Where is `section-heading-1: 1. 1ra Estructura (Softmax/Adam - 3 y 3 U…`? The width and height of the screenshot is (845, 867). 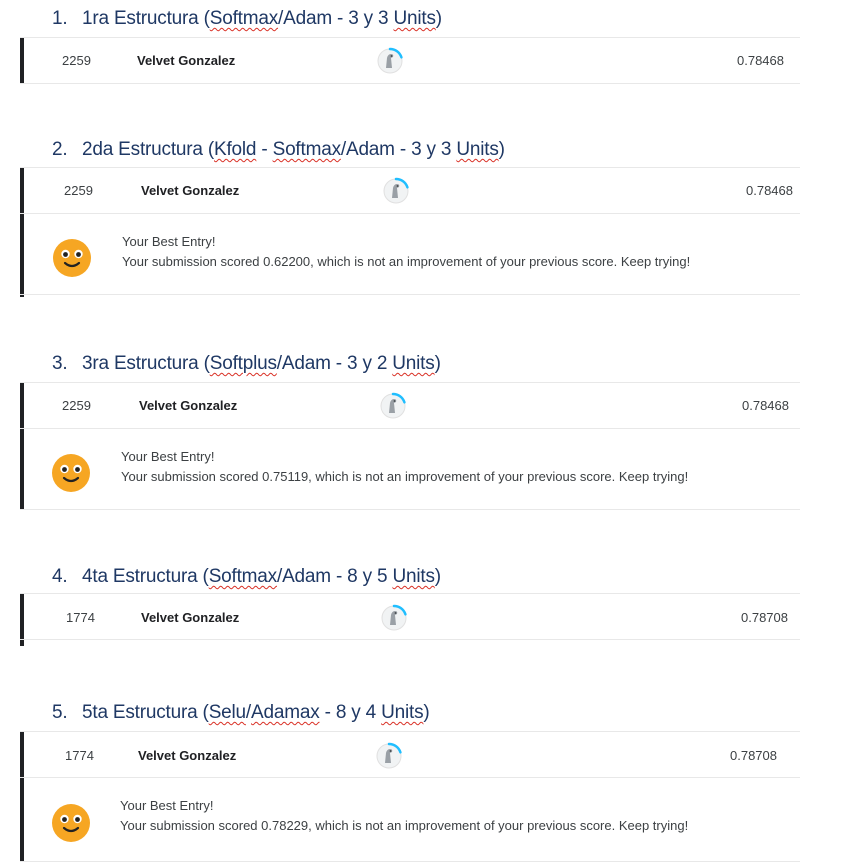
section-heading-1: 1. 1ra Estructura (Softmax/Adam - 3 y 3 U… is located at coordinates (247, 19).